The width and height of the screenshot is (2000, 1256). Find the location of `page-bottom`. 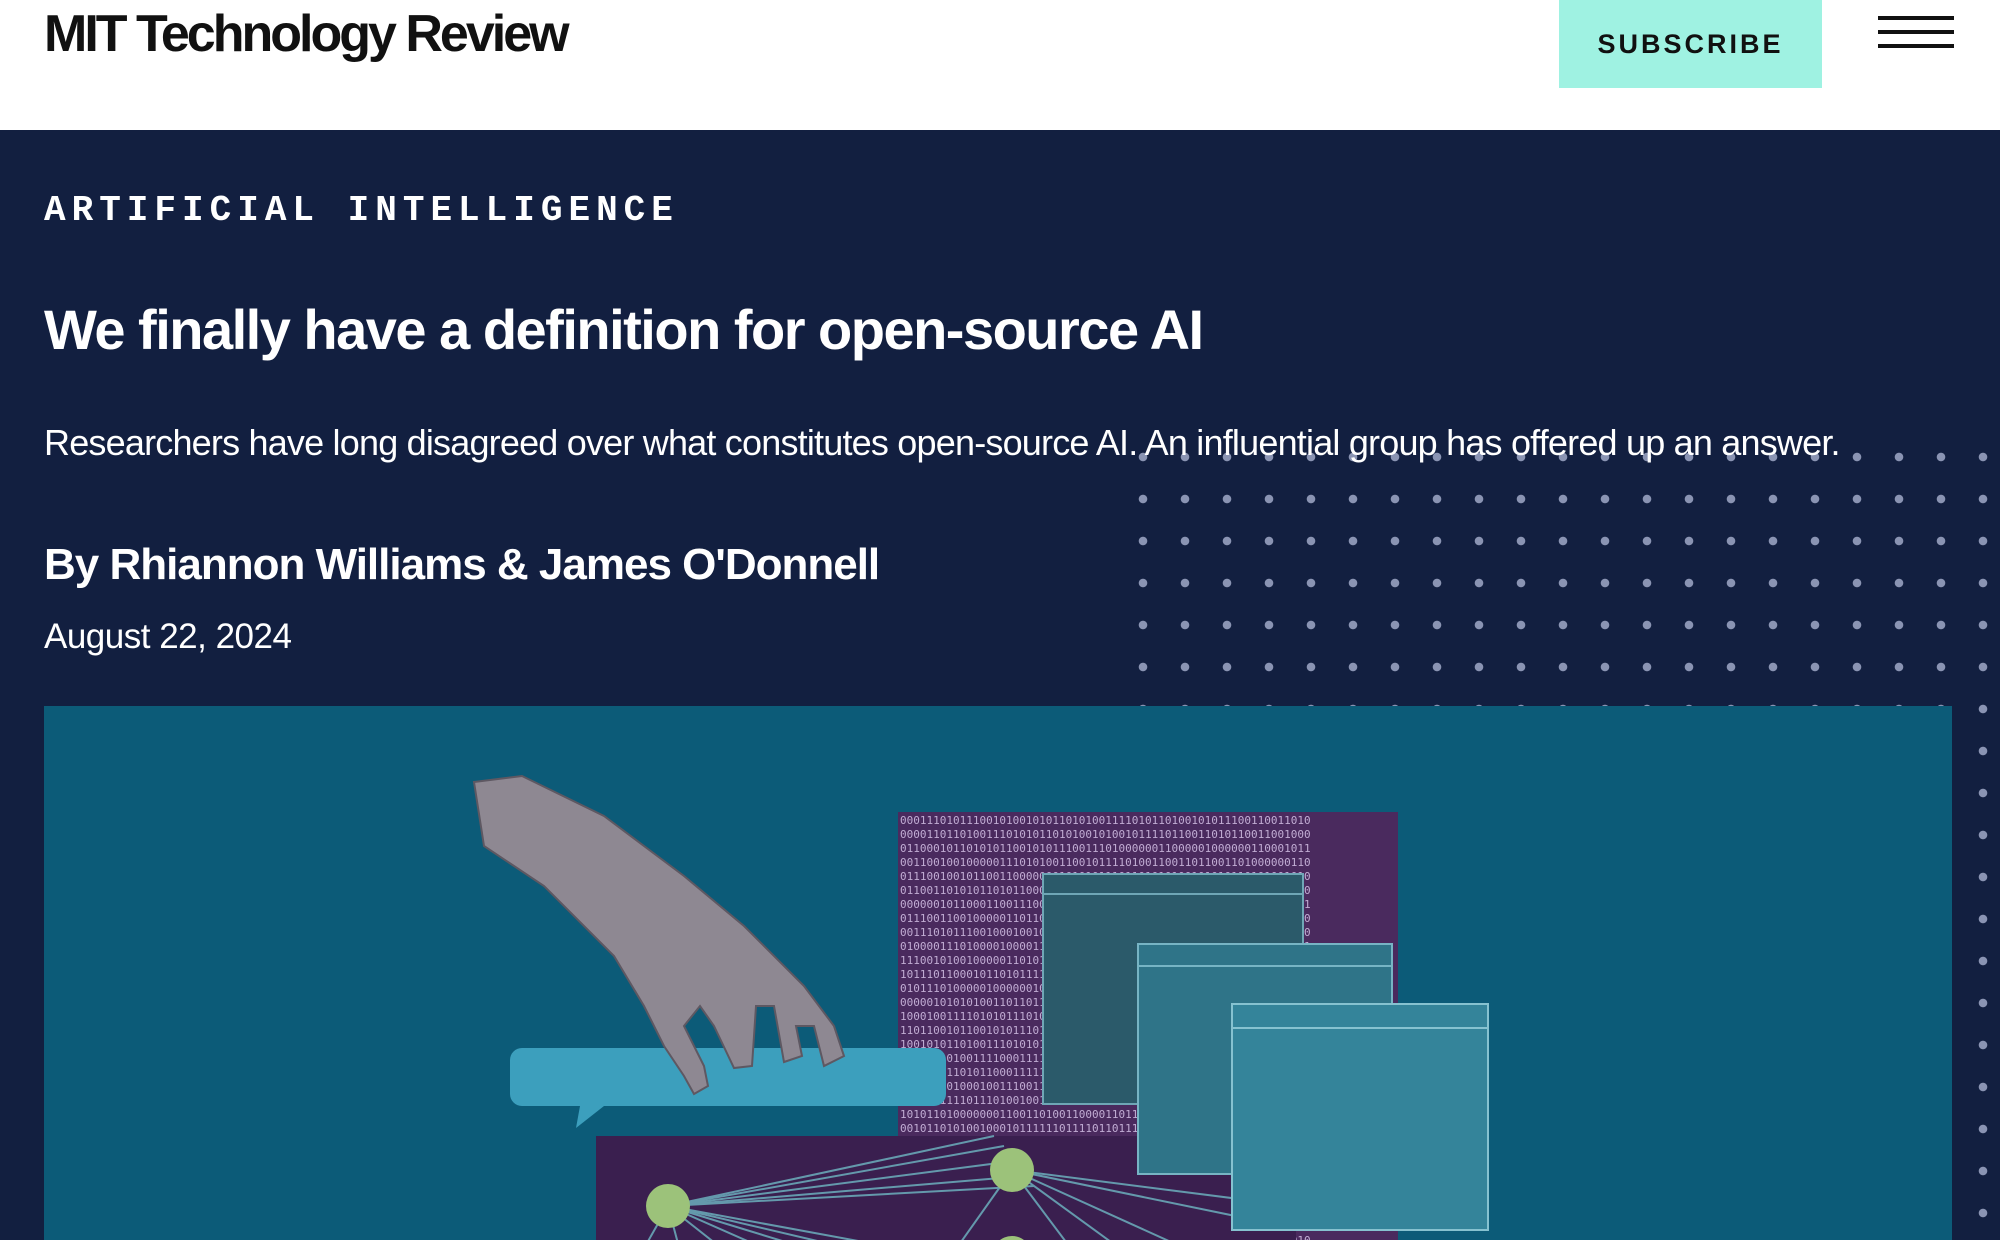

page-bottom is located at coordinates (1000, 1248).